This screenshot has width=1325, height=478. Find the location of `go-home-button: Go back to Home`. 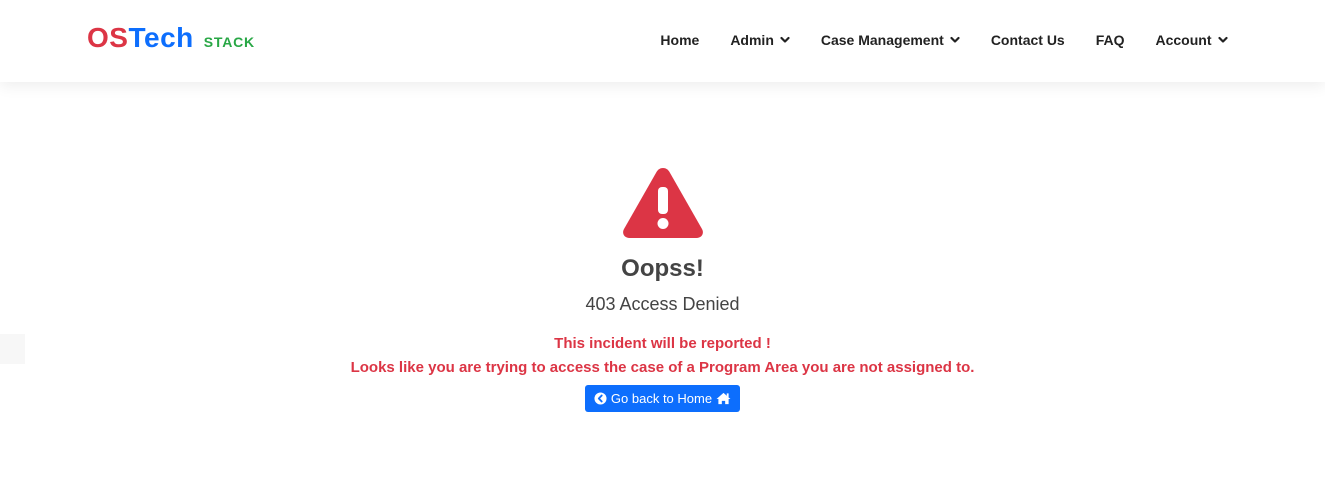

go-home-button: Go back to Home is located at coordinates (662, 398).